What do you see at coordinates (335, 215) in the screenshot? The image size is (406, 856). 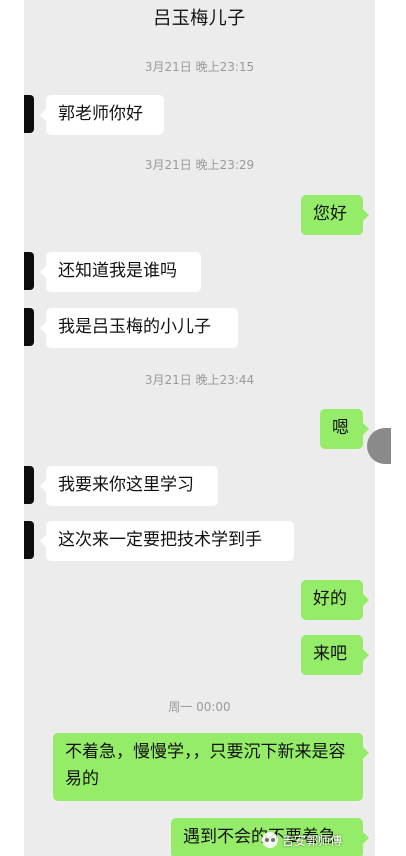 I see `message-bubble: 您好` at bounding box center [335, 215].